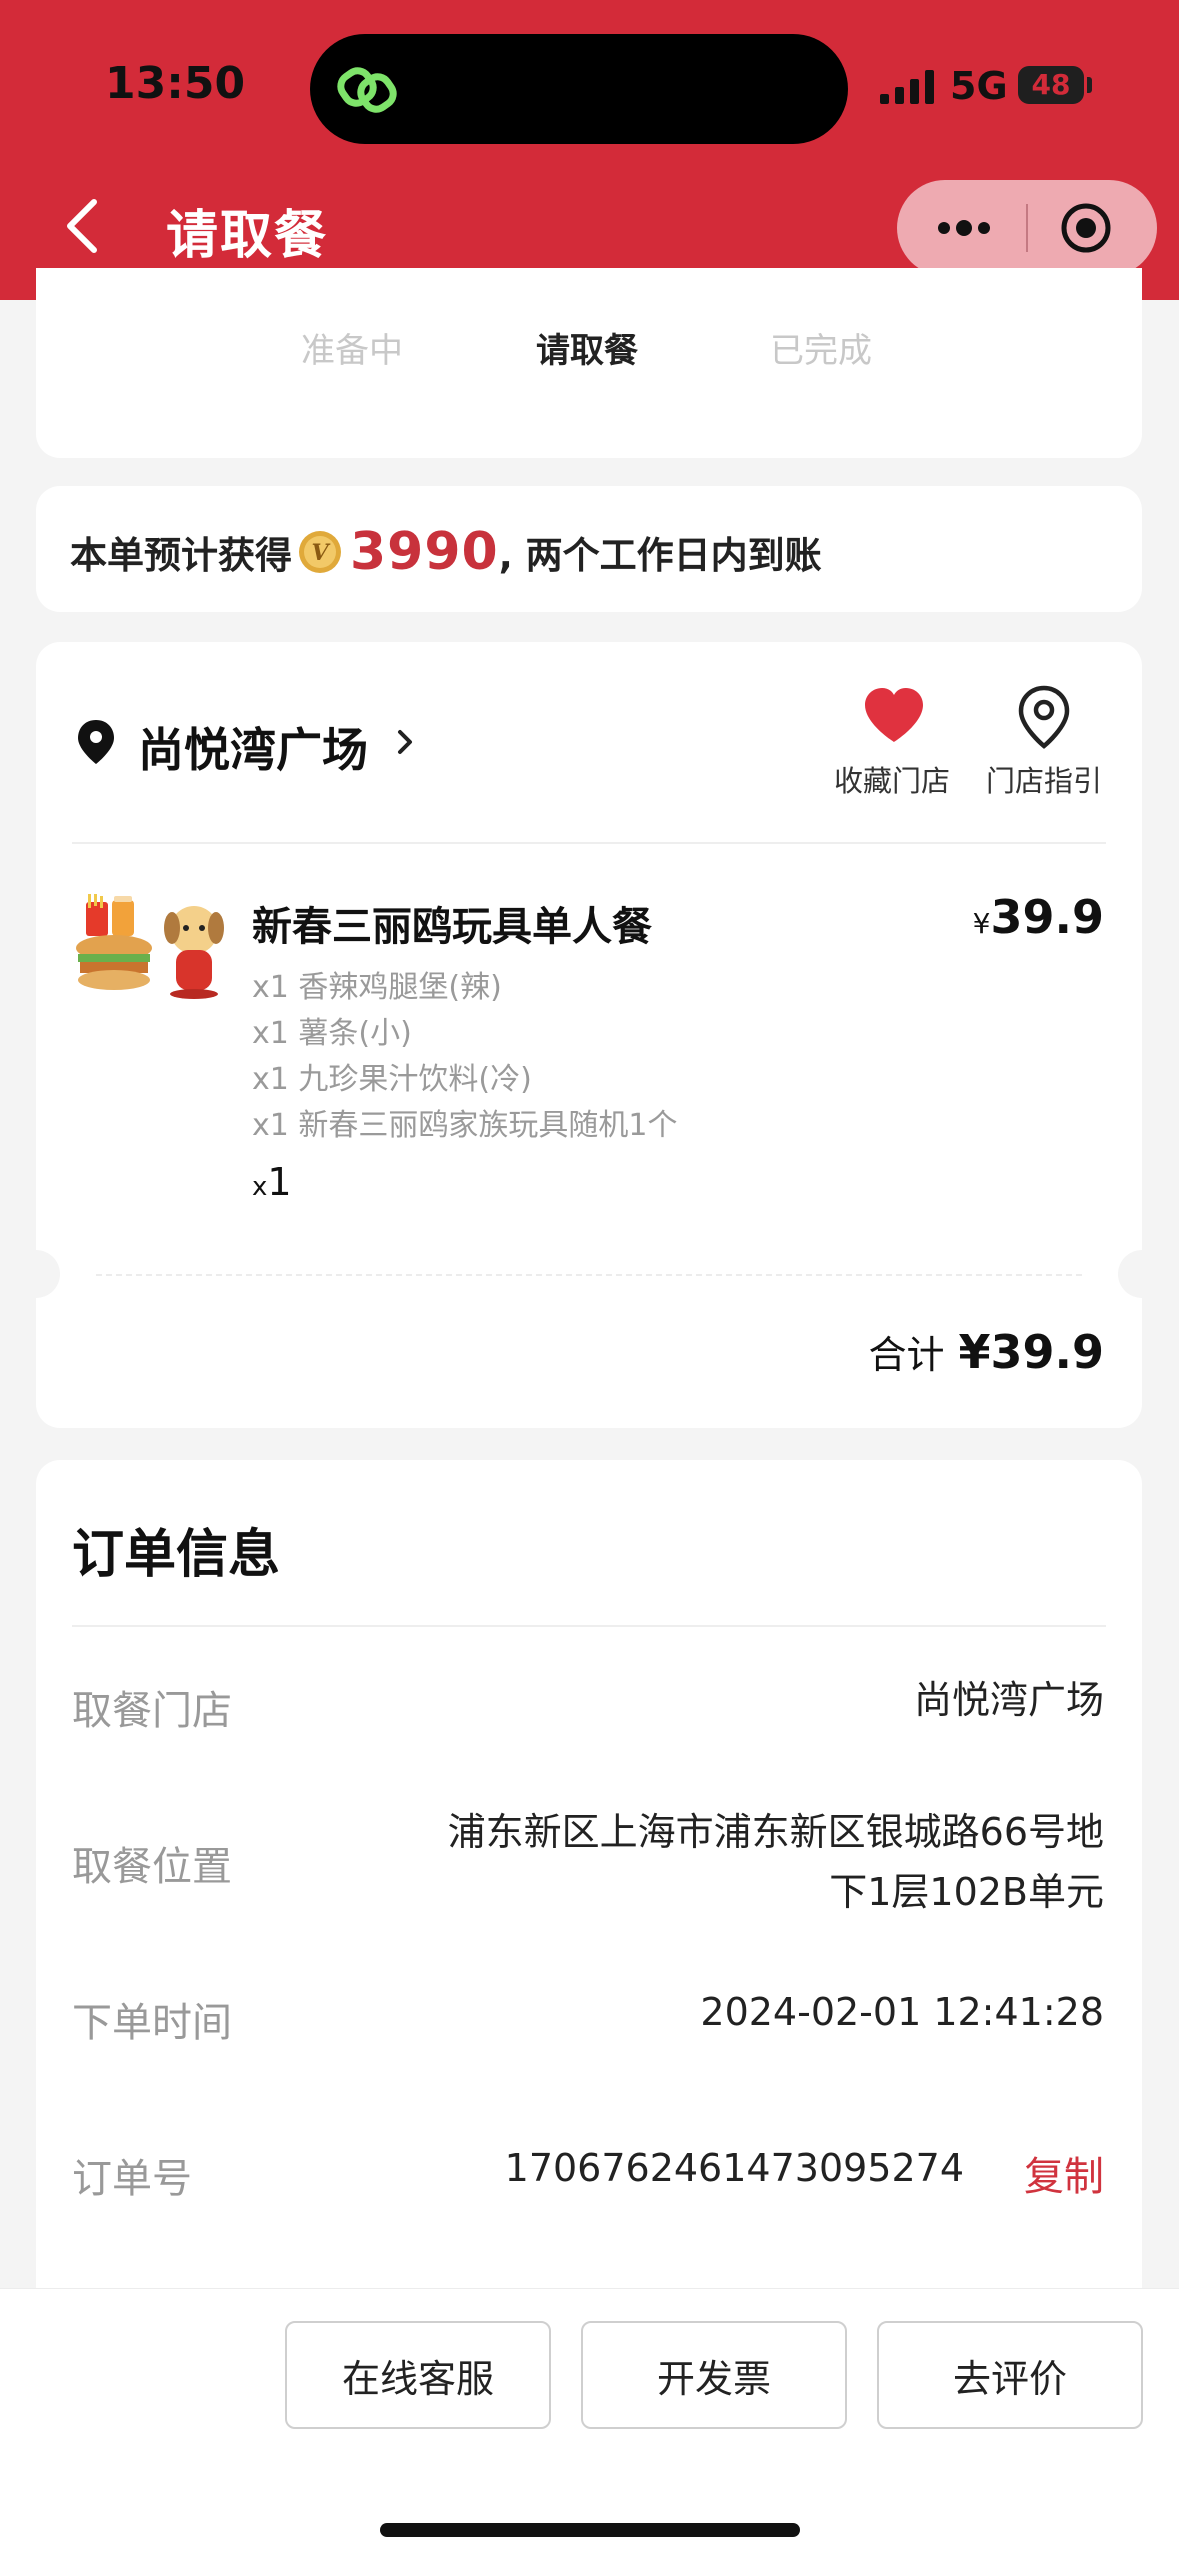  What do you see at coordinates (152, 1867) in the screenshot?
I see `pickup-location-label: 取餐位置` at bounding box center [152, 1867].